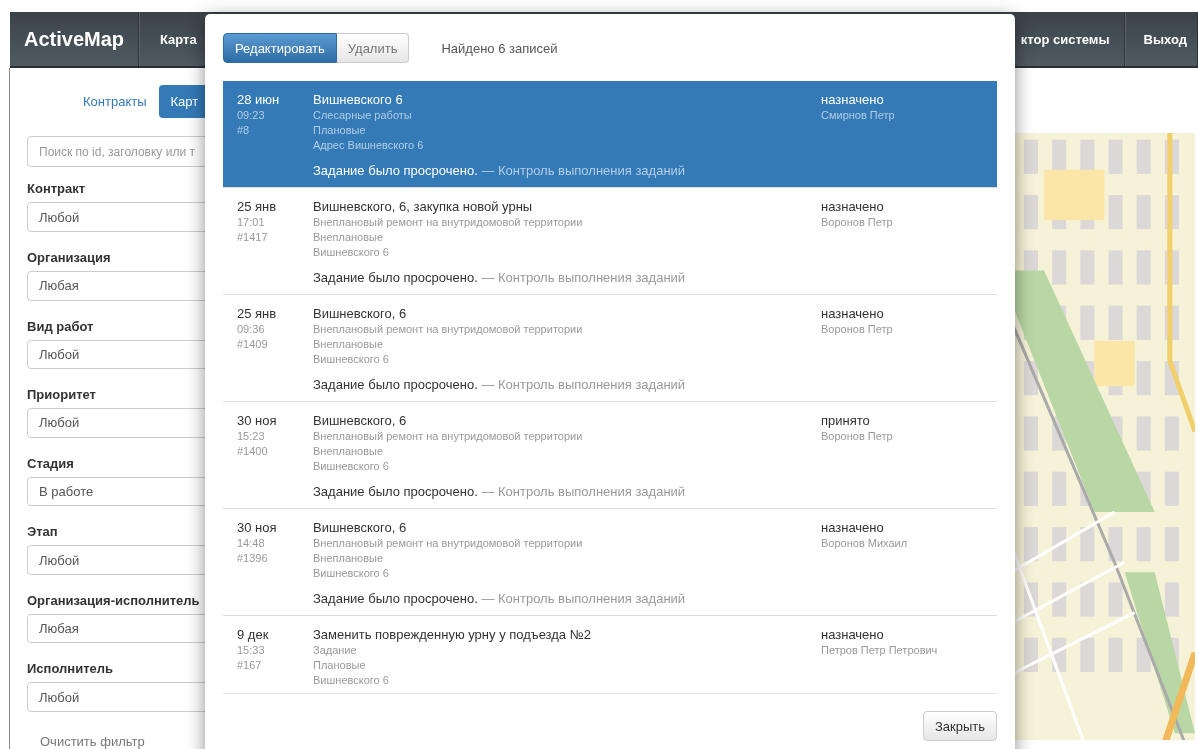 This screenshot has height=749, width=1198. What do you see at coordinates (56, 189) in the screenshot?
I see `filter-label: Контракт` at bounding box center [56, 189].